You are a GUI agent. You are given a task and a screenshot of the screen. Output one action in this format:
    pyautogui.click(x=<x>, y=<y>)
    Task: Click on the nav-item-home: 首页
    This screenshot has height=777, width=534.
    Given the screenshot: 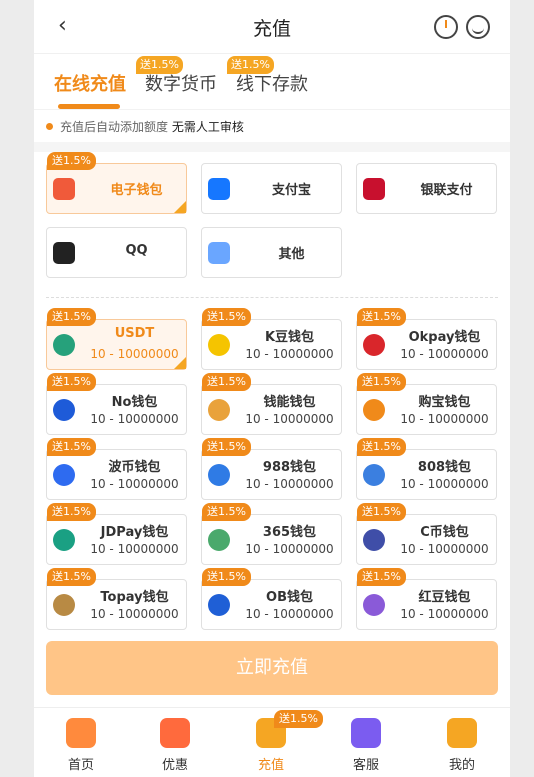 What is the action you would take?
    pyautogui.click(x=81, y=745)
    